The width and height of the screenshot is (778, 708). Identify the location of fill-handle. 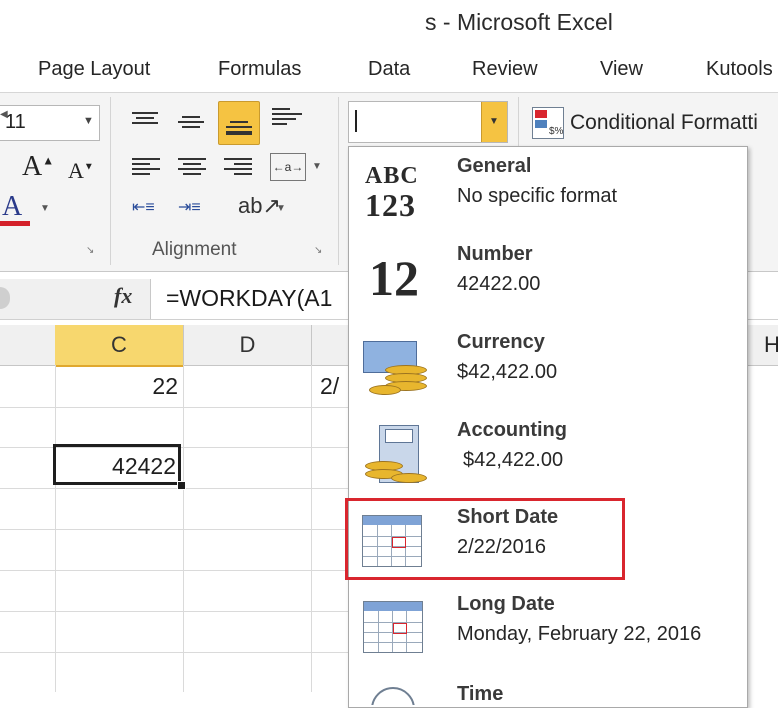
(181, 485).